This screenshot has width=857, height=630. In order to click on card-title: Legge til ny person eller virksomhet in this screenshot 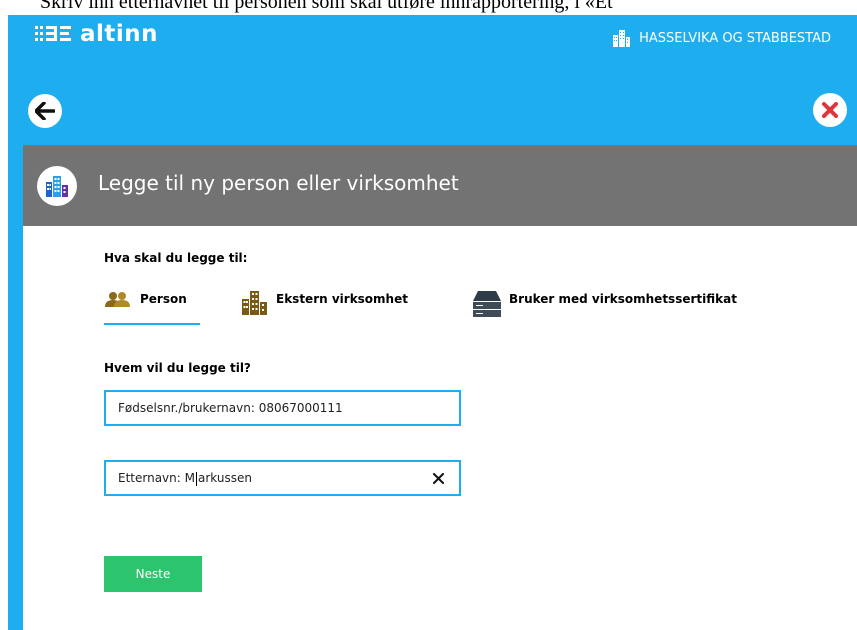, I will do `click(278, 183)`.